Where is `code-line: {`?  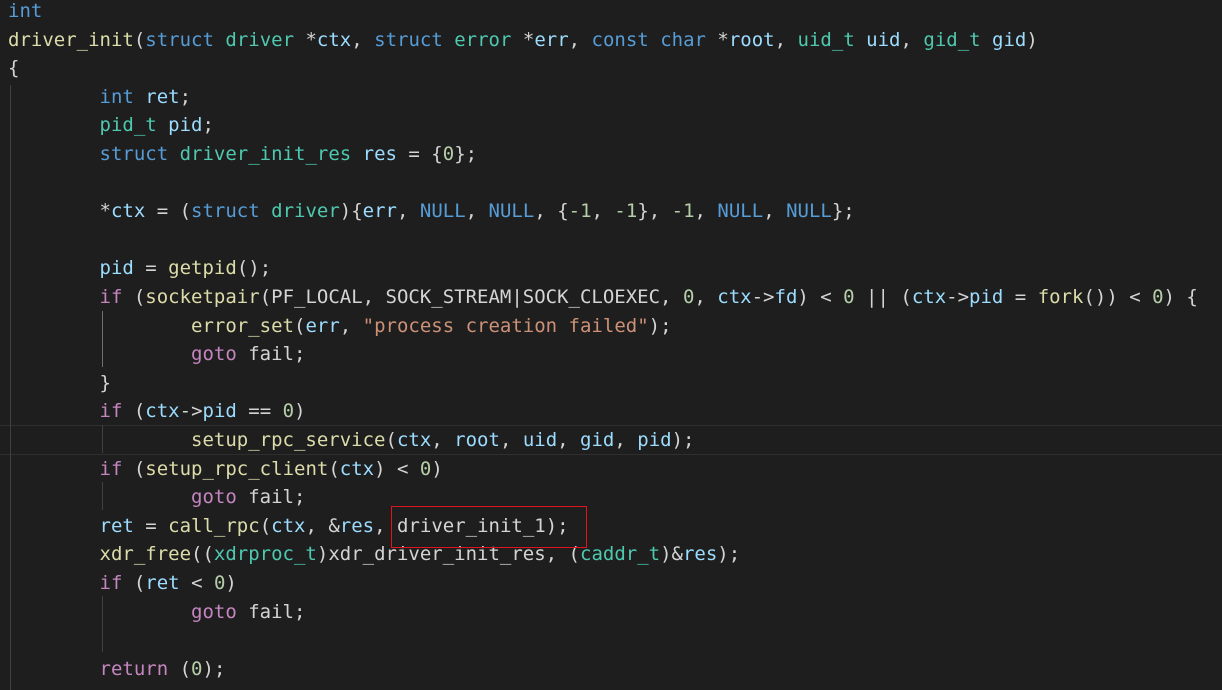
code-line: { is located at coordinates (13, 68).